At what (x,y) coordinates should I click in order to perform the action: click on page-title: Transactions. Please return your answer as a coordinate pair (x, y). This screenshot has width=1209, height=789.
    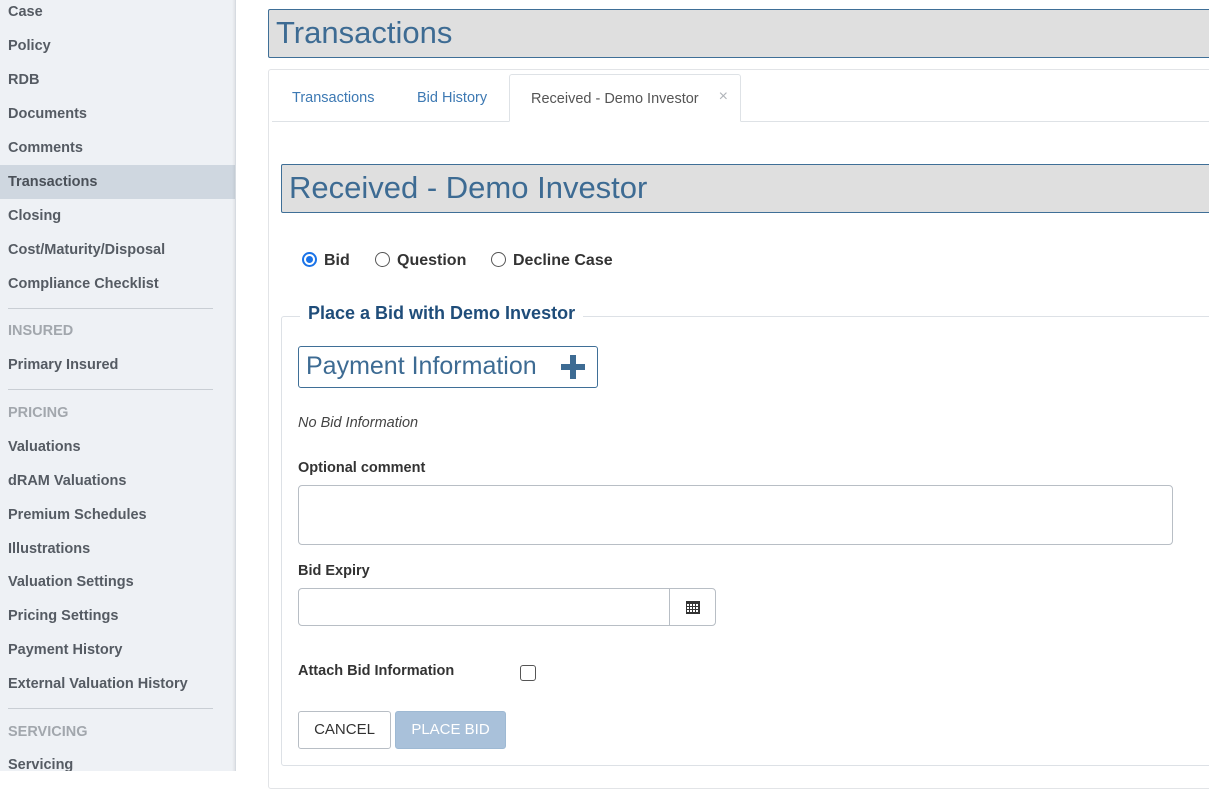
    Looking at the image, I should click on (364, 32).